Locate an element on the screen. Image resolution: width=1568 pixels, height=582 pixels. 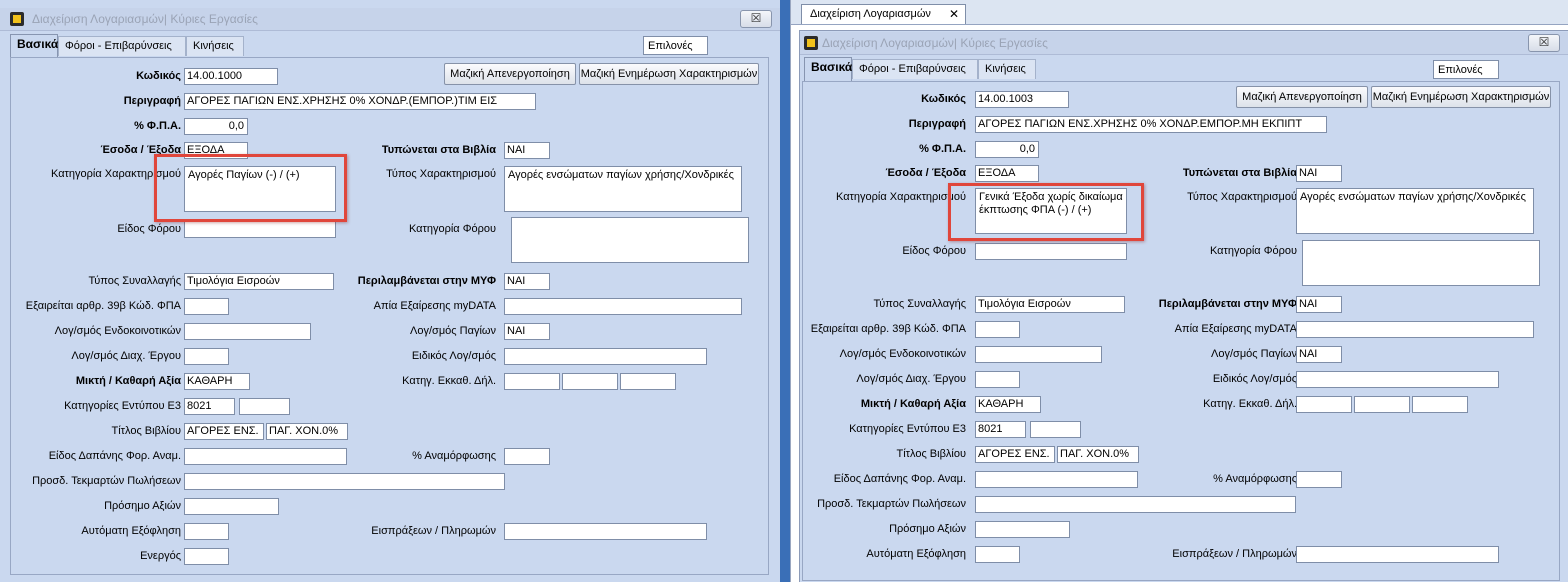
special-account-label: Ειδικός Λογ/σμός is located at coordinates (1254, 379).